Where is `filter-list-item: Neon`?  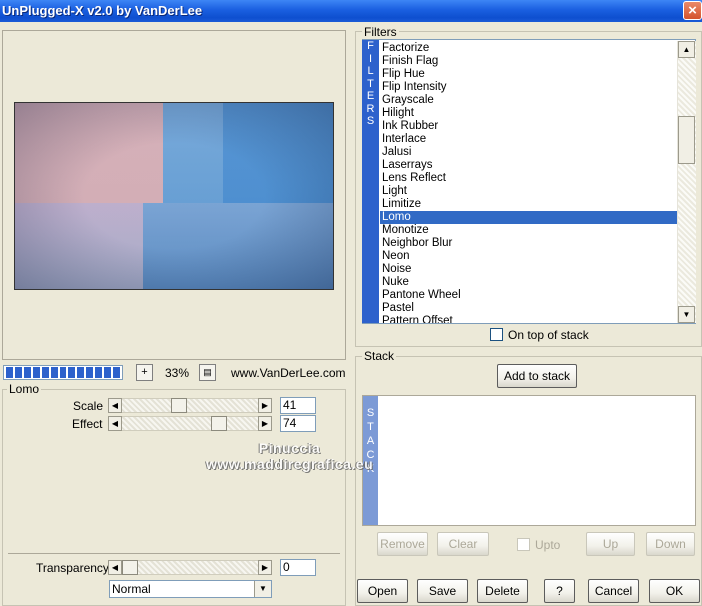
filter-list-item: Neon is located at coordinates (528, 256).